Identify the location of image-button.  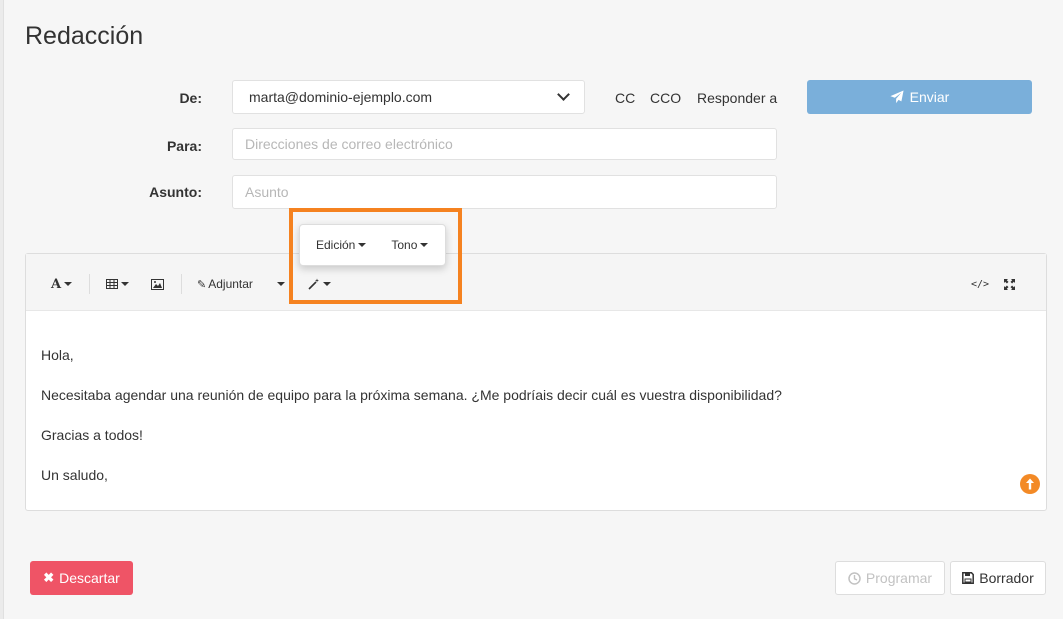
(157, 284).